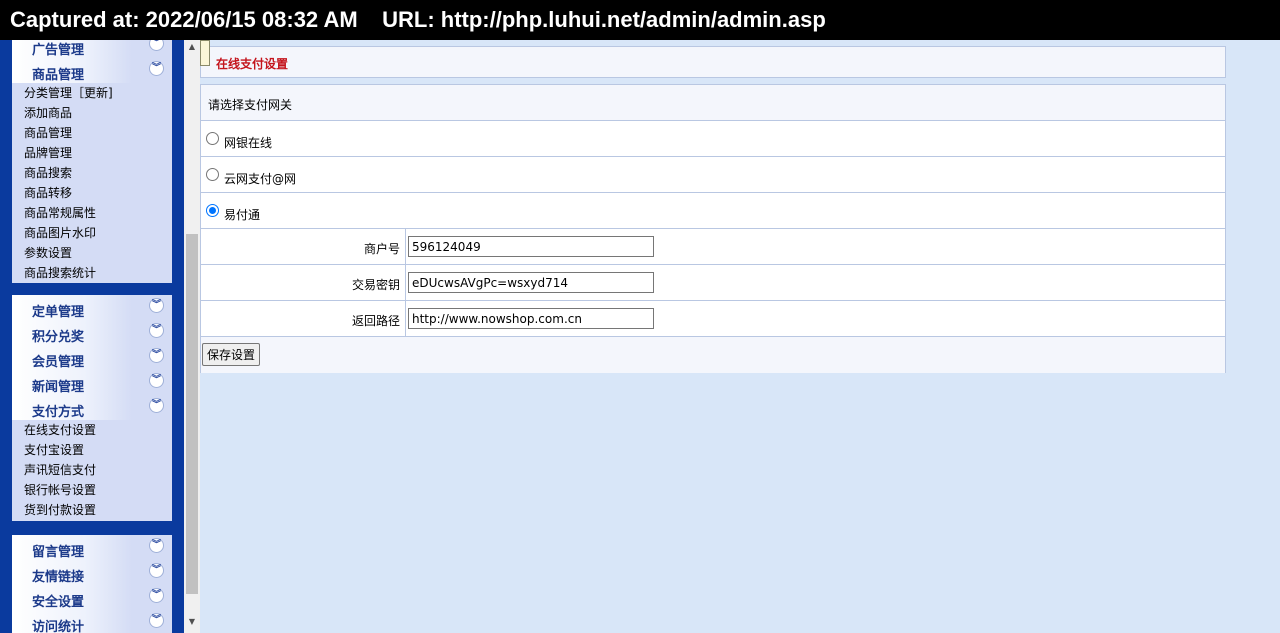 This screenshot has width=1280, height=633. Describe the element at coordinates (92, 273) in the screenshot. I see `nav-item-search-stats: 商品搜索统计` at that location.